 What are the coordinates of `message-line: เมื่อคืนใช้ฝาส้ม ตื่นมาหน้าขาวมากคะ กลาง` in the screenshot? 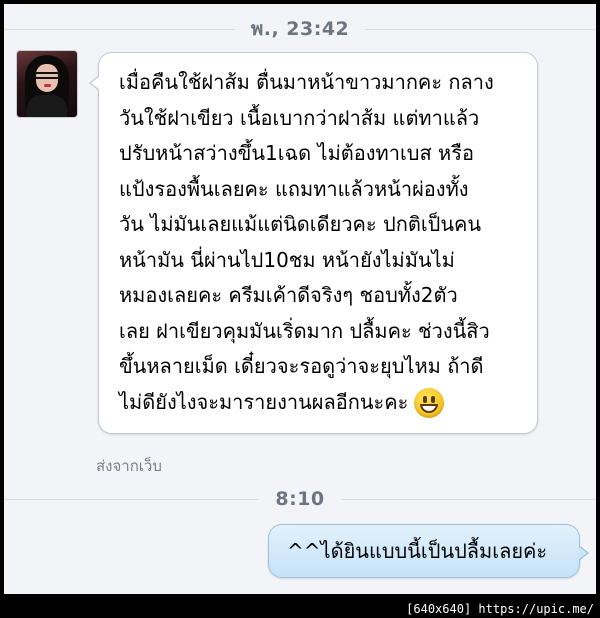 It's located at (306, 82).